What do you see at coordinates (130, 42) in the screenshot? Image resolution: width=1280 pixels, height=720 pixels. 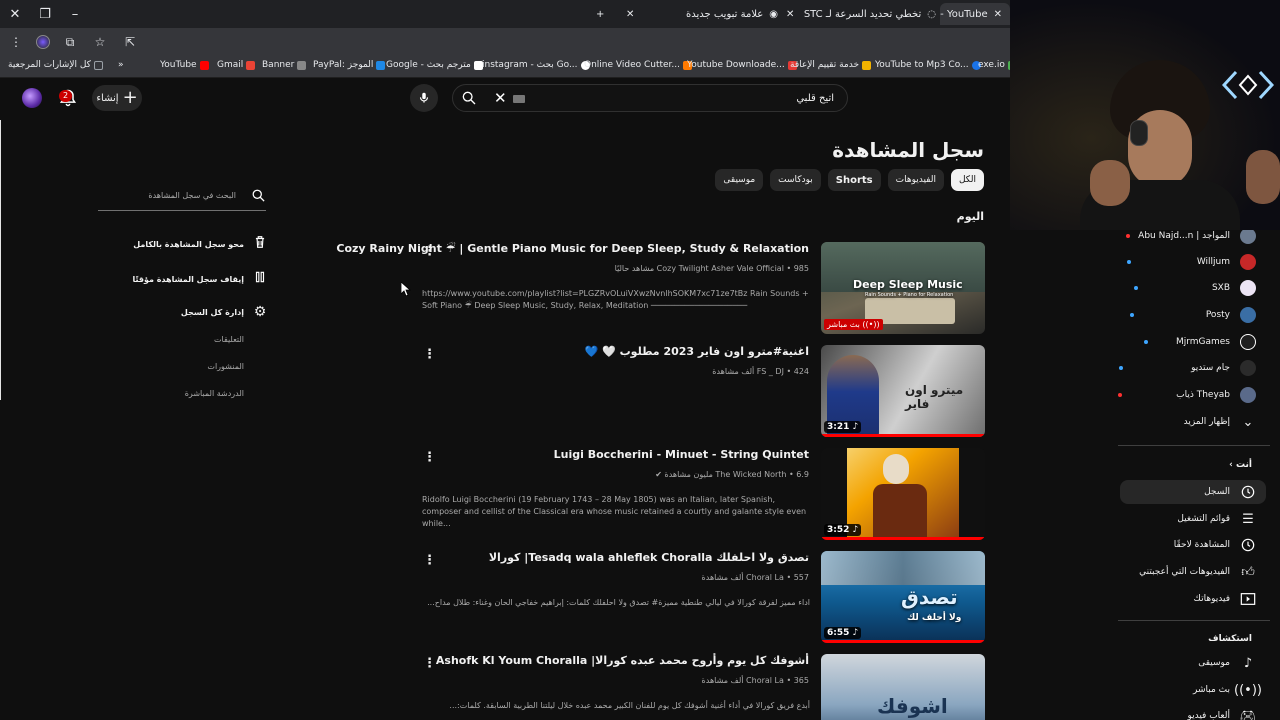 I see `share-icon: ⇱` at bounding box center [130, 42].